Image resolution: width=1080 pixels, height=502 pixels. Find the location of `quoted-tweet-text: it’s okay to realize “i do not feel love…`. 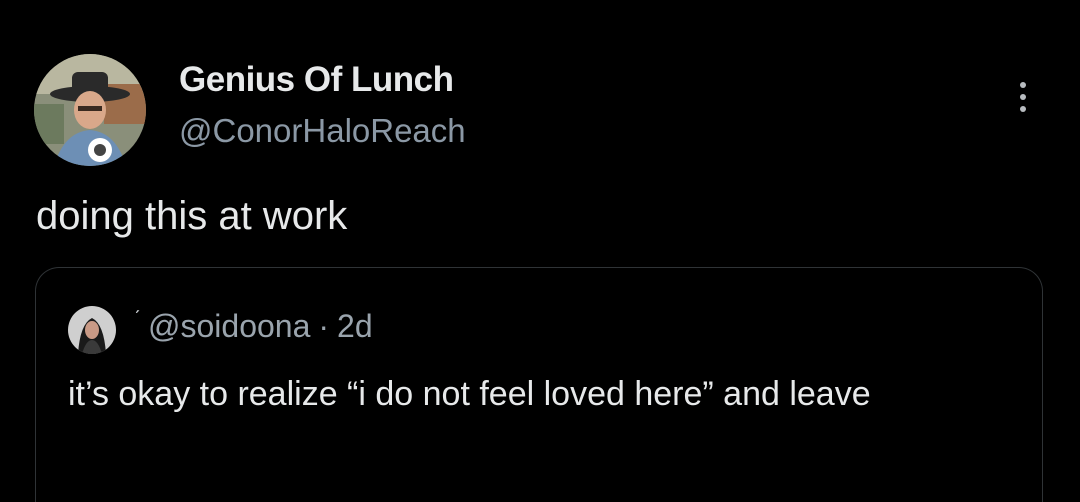

quoted-tweet-text: it’s okay to realize “i do not feel love… is located at coordinates (469, 394).